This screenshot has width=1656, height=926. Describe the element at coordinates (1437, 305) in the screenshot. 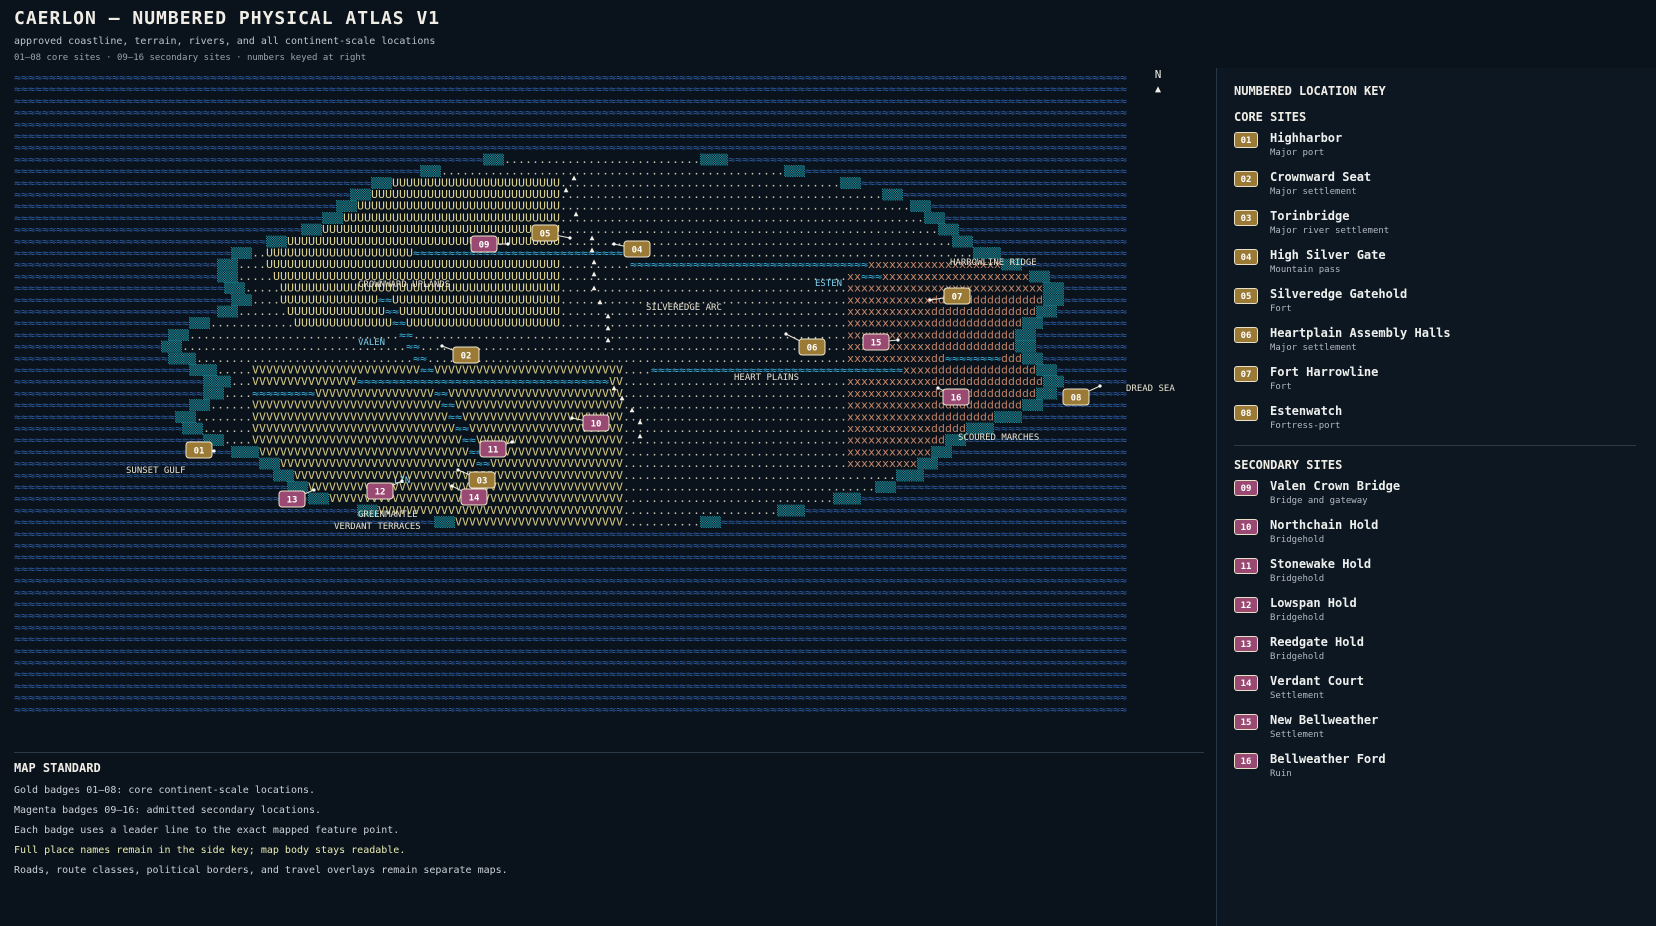

I see `key-item: 05 Silveredge Gatehold Fort` at that location.